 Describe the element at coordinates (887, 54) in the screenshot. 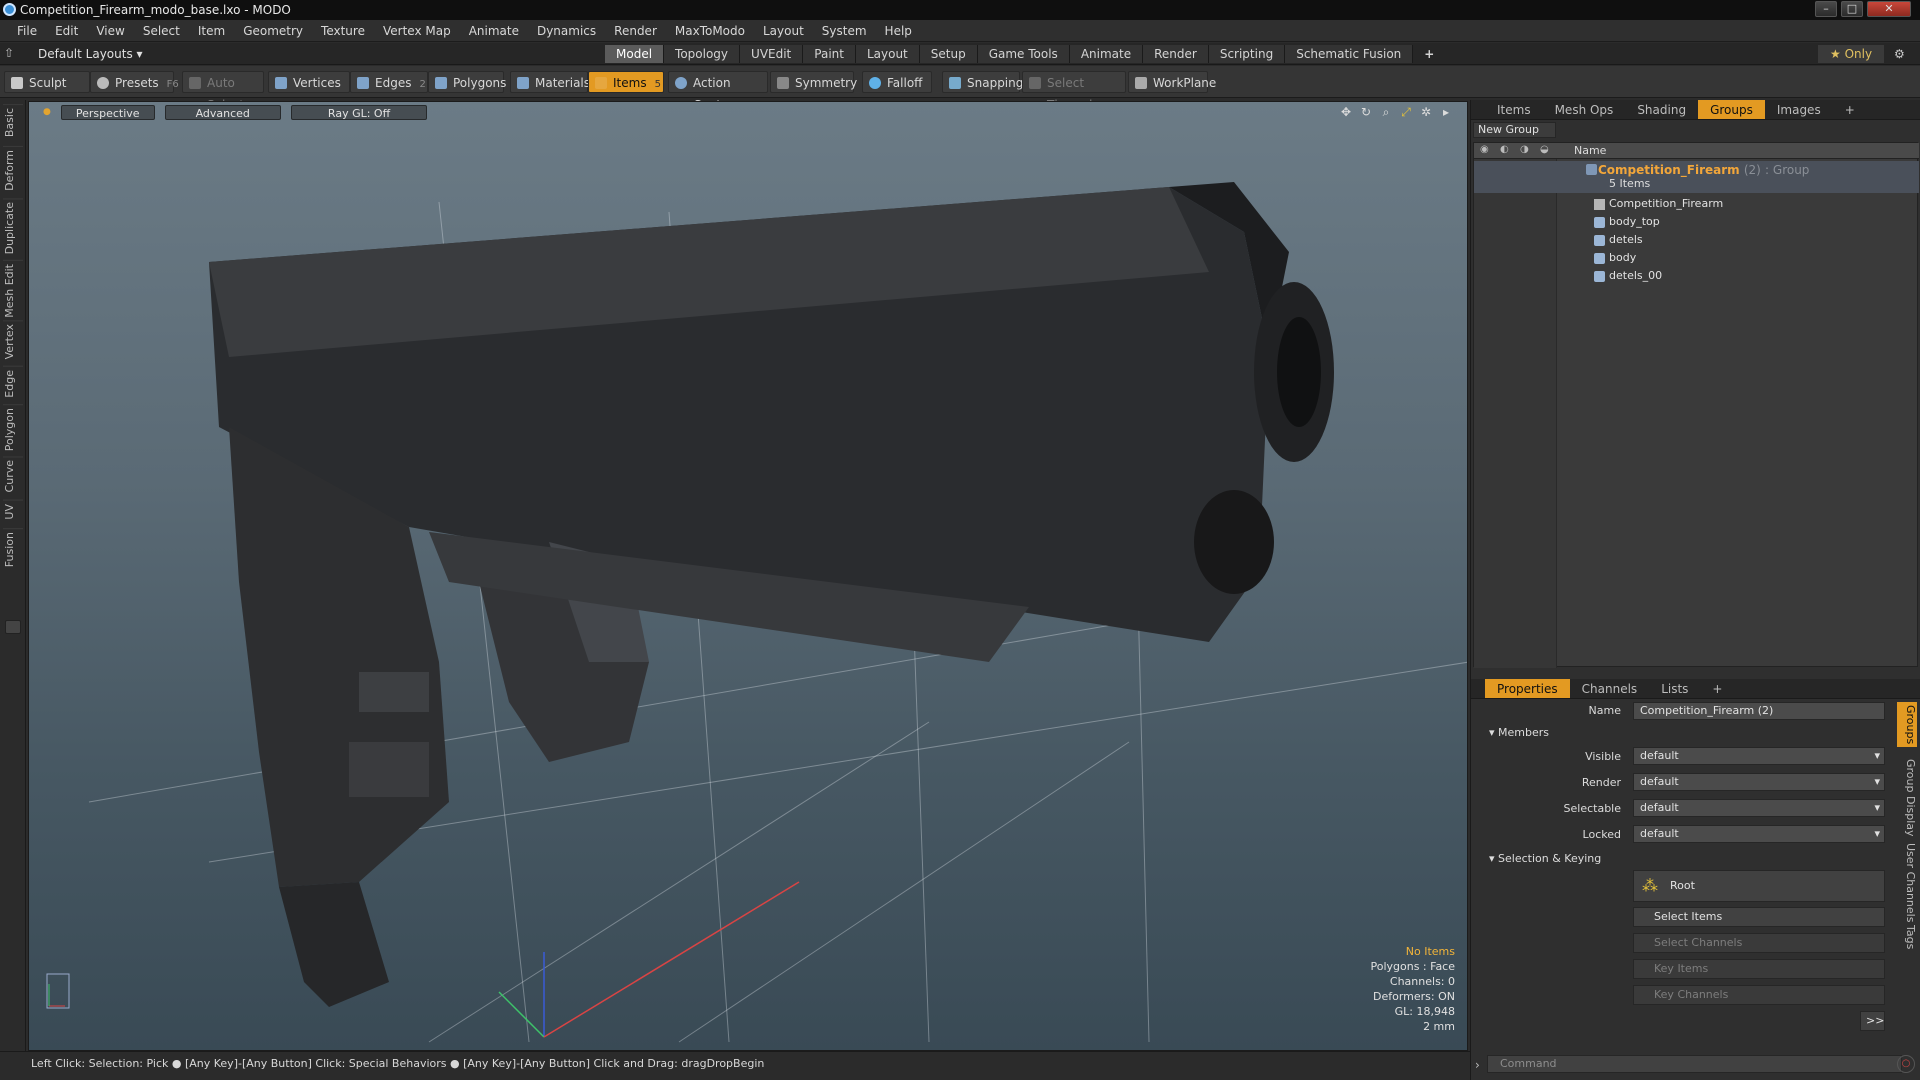

I see `tab-layout: Layout` at that location.